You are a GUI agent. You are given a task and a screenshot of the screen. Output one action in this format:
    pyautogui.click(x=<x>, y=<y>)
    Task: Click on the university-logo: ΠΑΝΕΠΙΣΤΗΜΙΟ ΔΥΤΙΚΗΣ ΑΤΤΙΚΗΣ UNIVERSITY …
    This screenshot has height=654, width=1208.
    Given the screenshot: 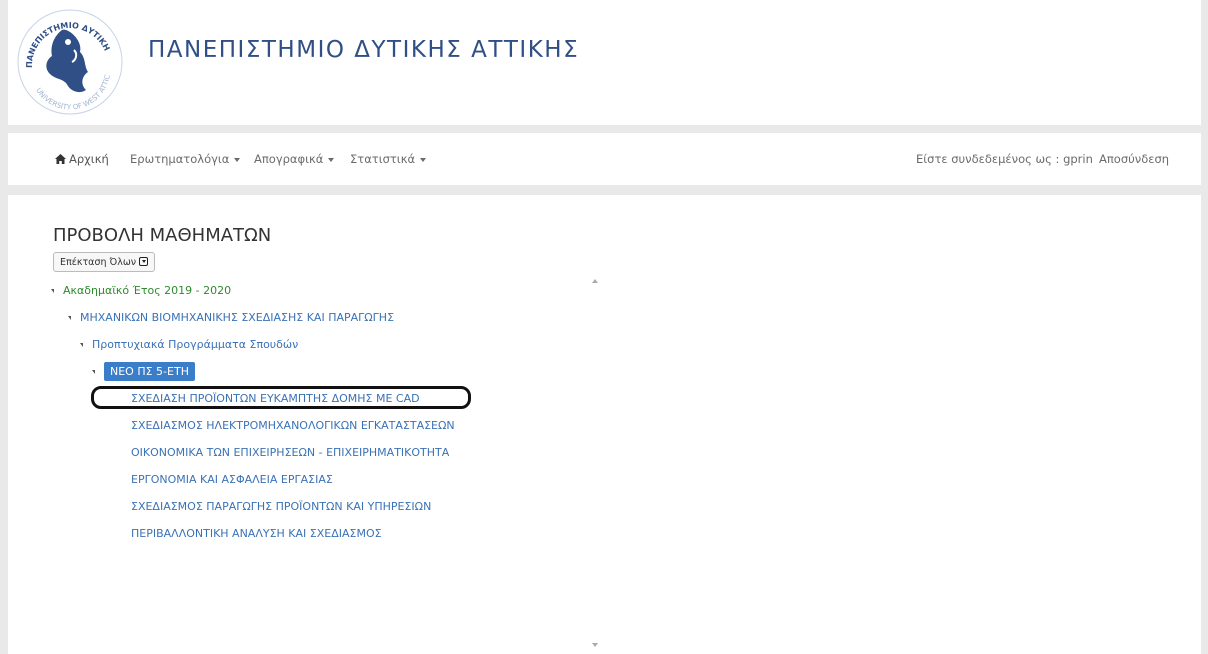 What is the action you would take?
    pyautogui.click(x=67, y=60)
    